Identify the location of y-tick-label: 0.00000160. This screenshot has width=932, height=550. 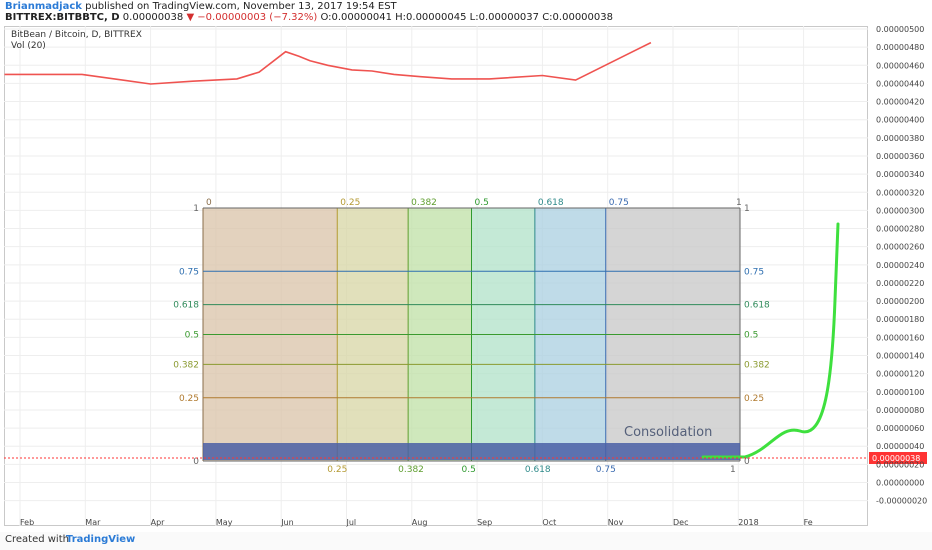
(900, 337).